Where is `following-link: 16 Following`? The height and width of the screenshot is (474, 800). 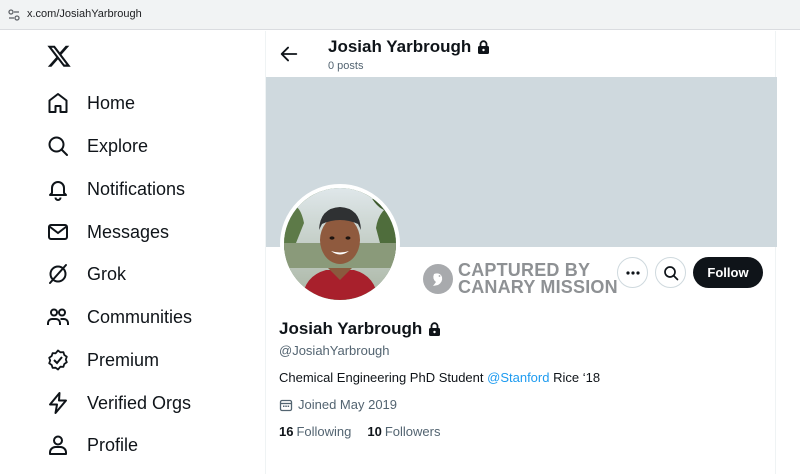 following-link: 16 Following is located at coordinates (315, 431).